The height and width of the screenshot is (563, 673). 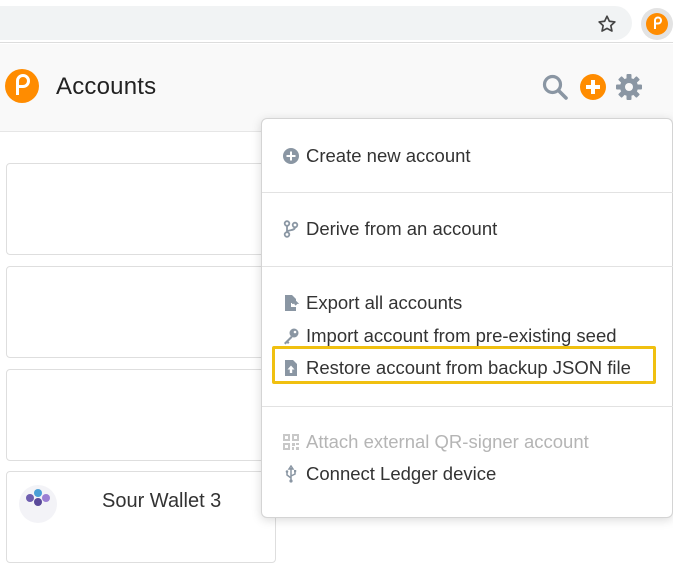 I want to click on menu-item-label: Derive from an account, so click(x=402, y=228).